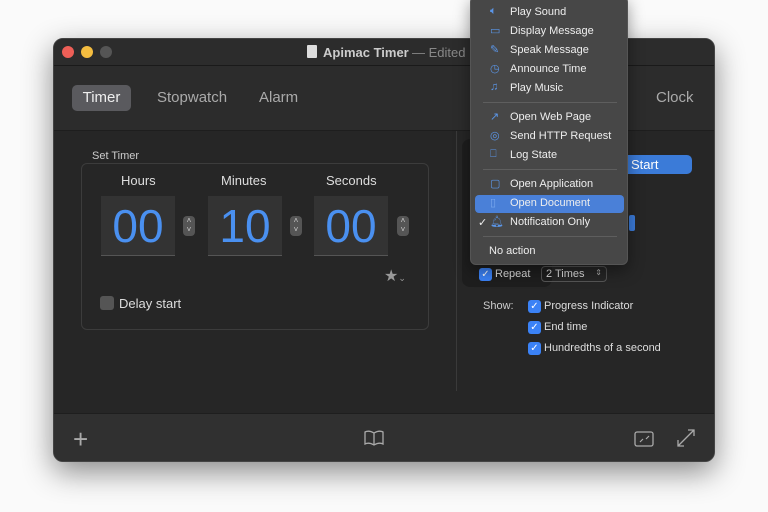 Image resolution: width=768 pixels, height=512 pixels. Describe the element at coordinates (296, 226) in the screenshot. I see `minutes-stepper: ˄ ˅` at that location.